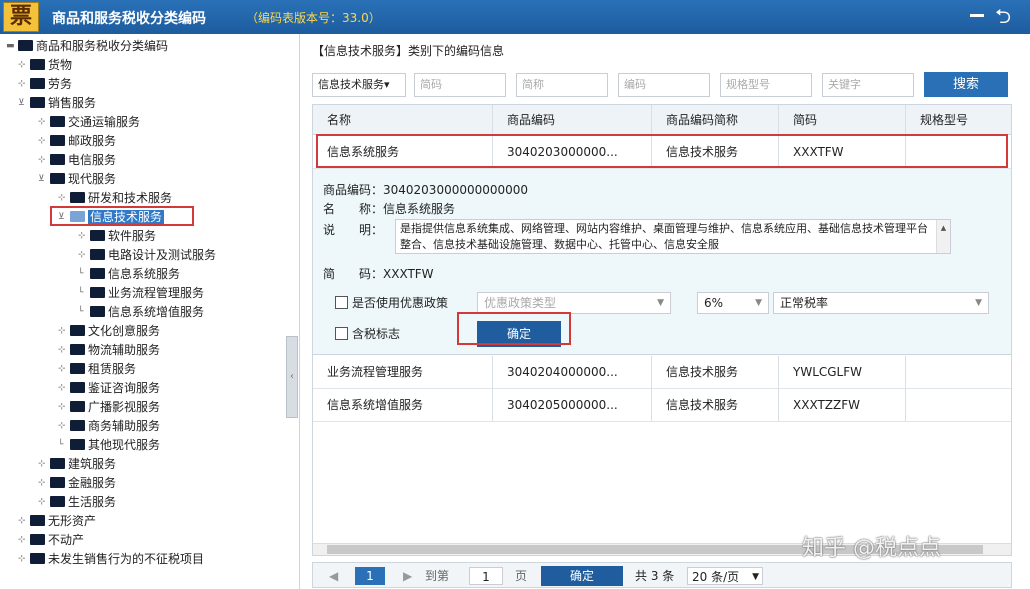 This screenshot has width=1030, height=589. I want to click on tree-node-intangible: ⊹ 无形资产, so click(57, 521).